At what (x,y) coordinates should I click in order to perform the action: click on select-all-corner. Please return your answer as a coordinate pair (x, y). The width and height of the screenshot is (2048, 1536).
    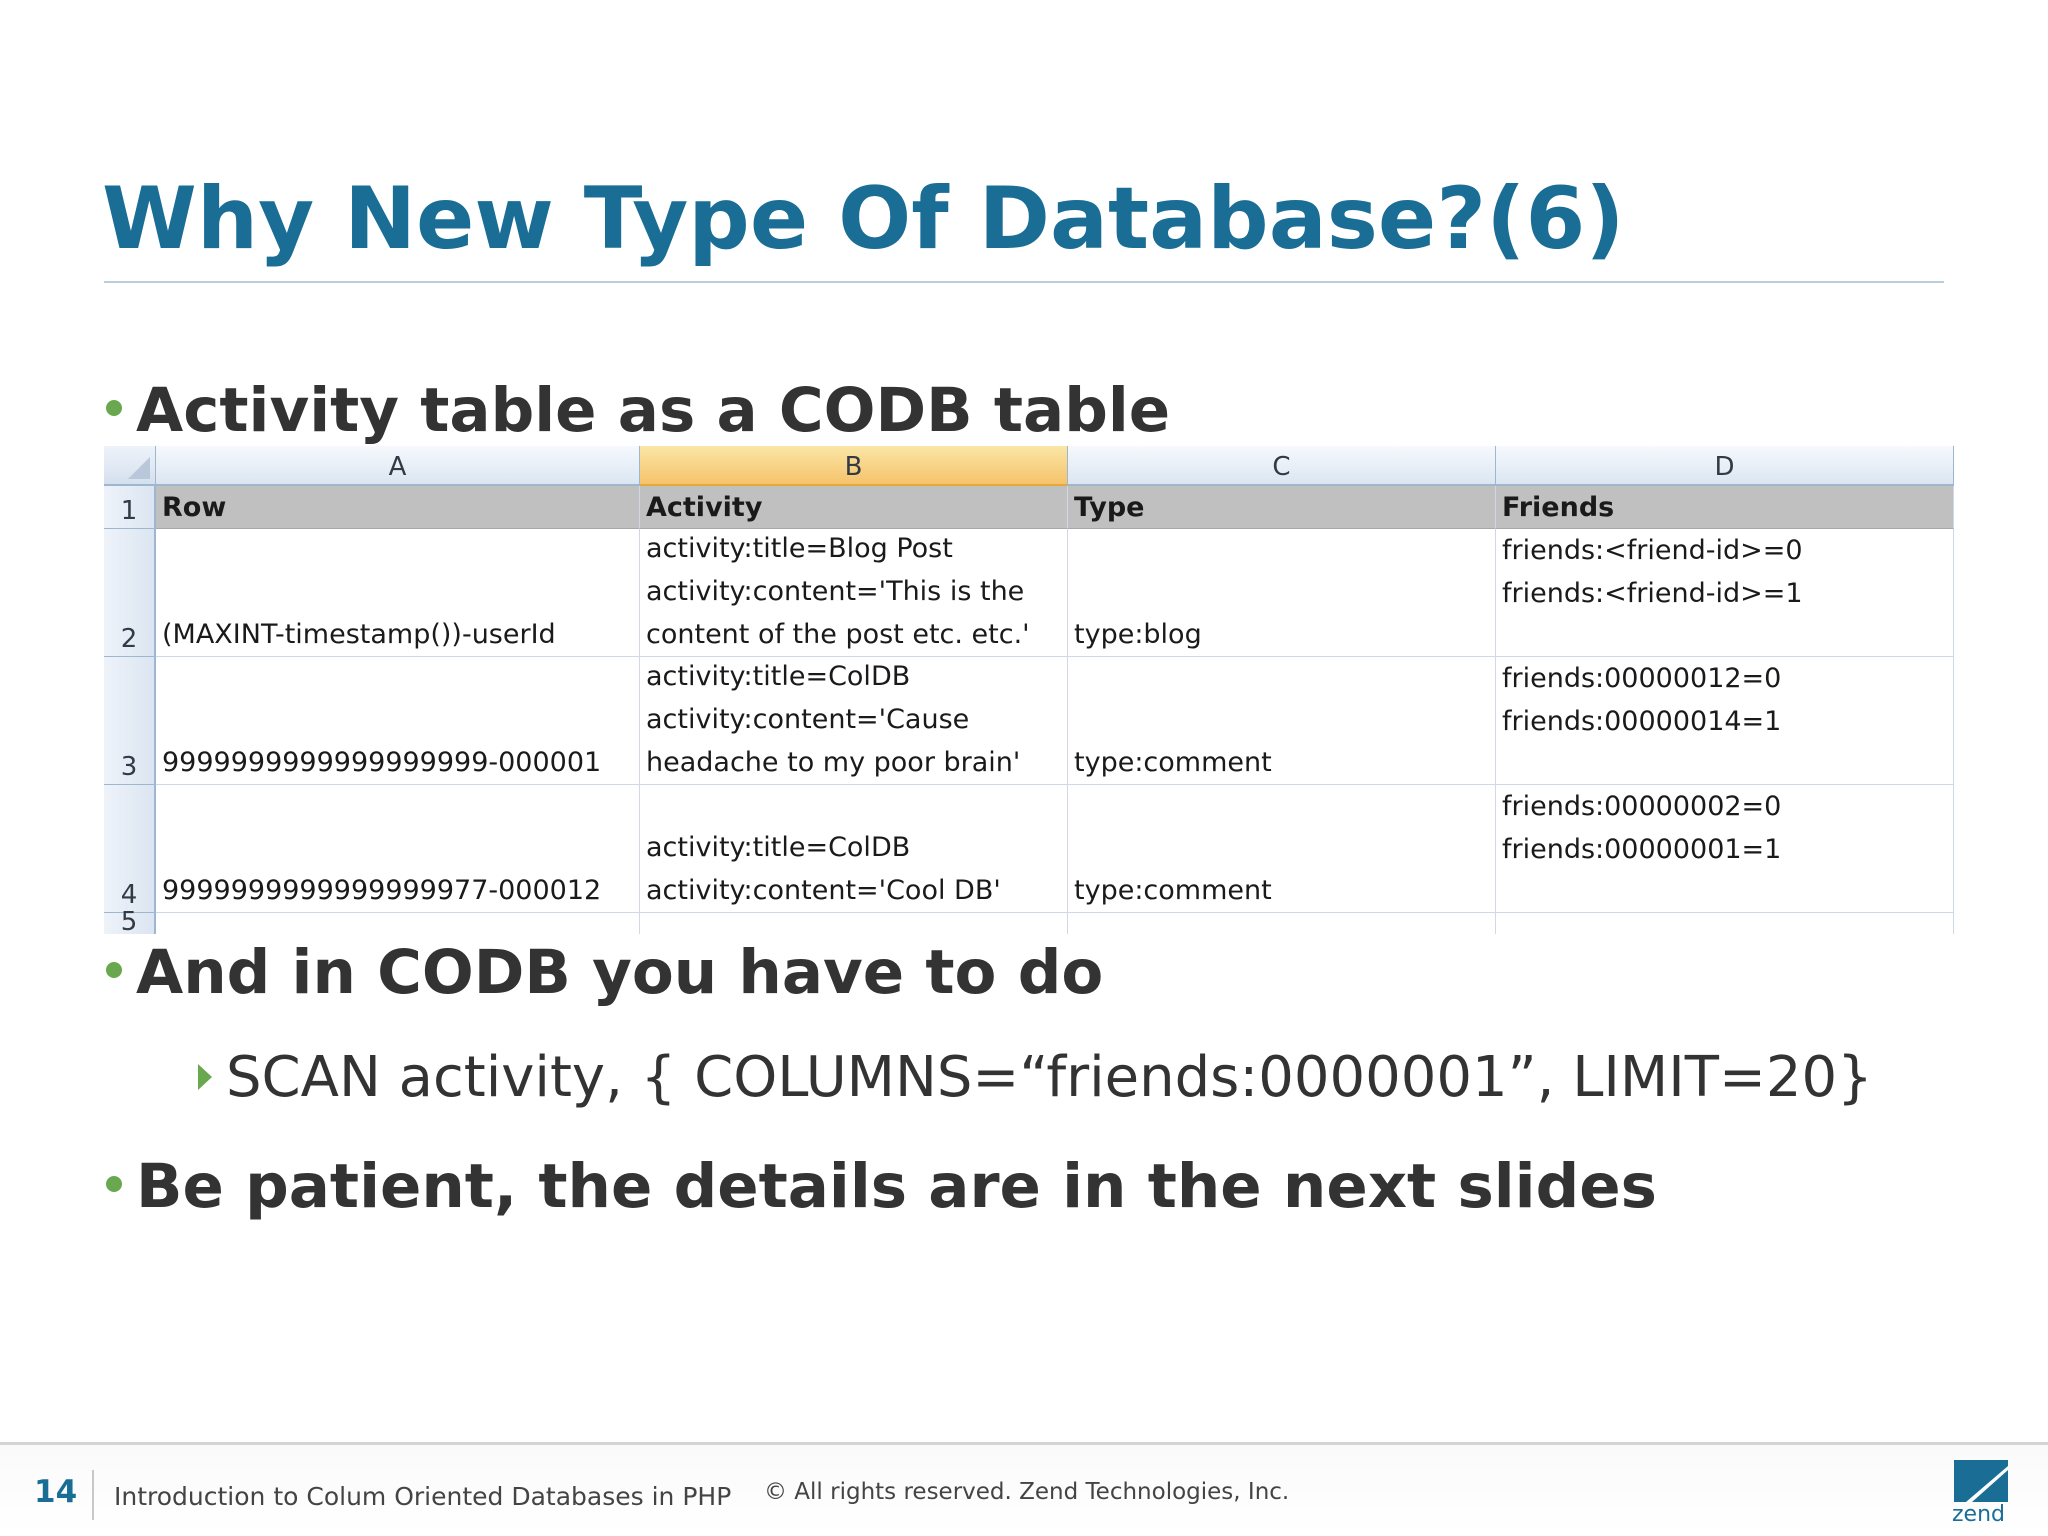
    Looking at the image, I should click on (130, 466).